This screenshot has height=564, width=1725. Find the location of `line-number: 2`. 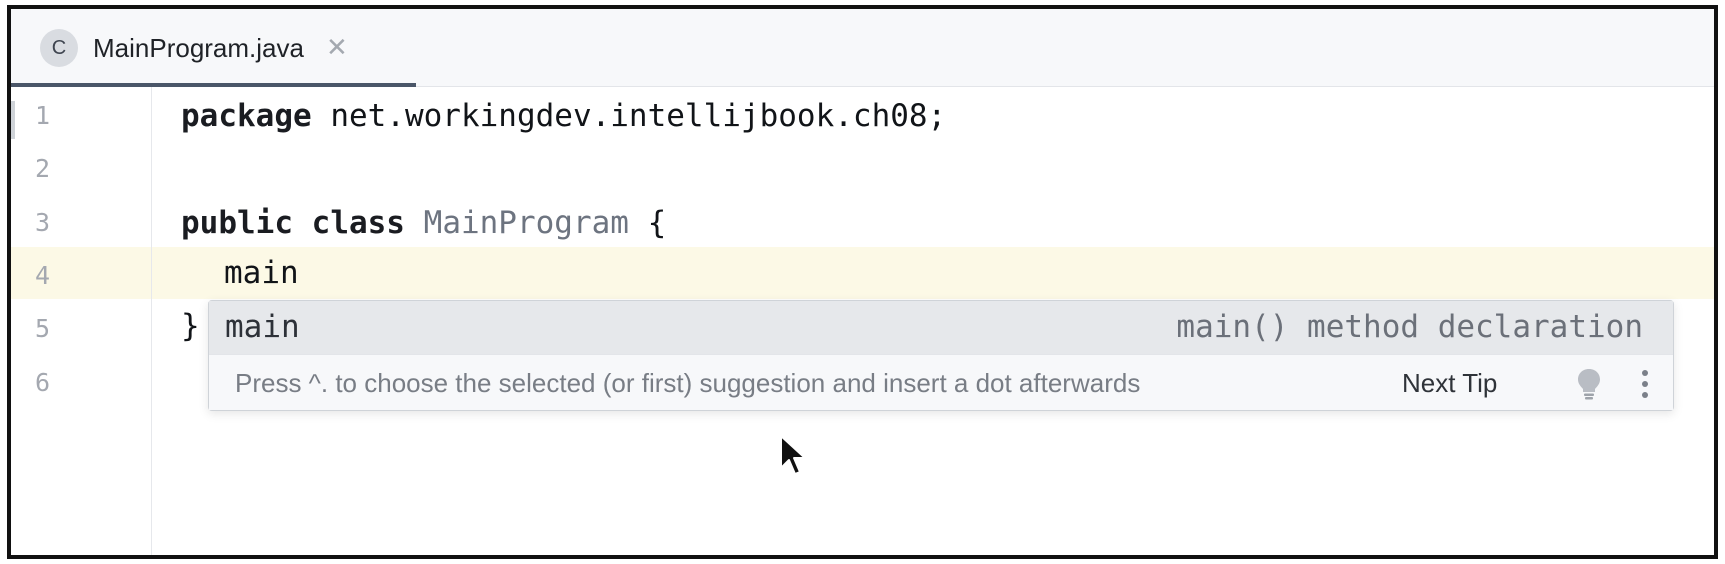

line-number: 2 is located at coordinates (43, 168).